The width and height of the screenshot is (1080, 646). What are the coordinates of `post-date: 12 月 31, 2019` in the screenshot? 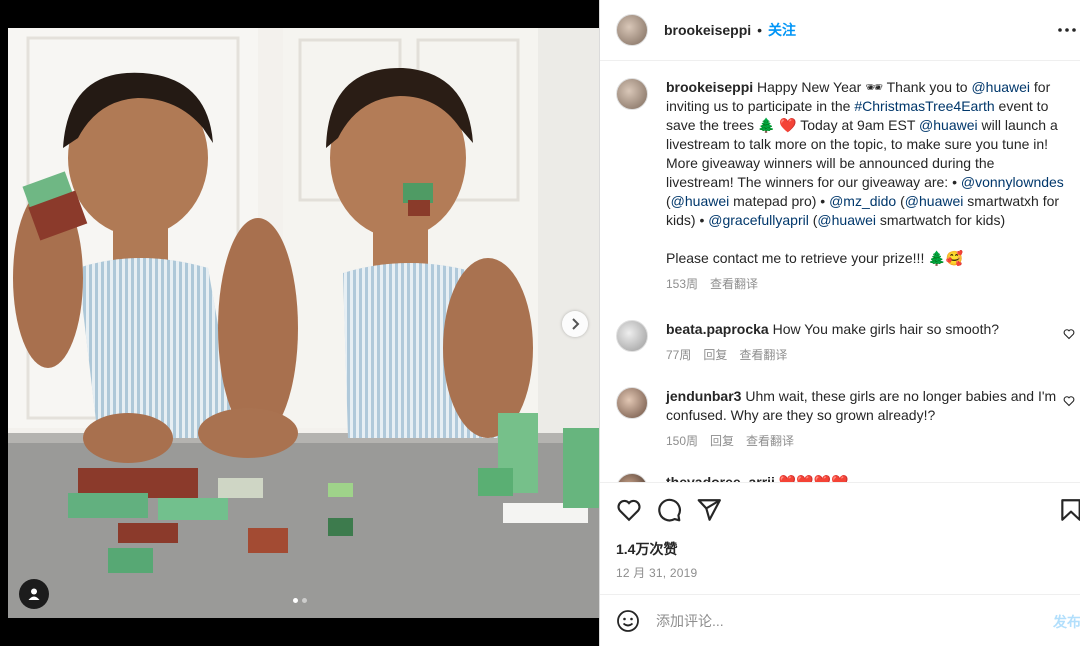 It's located at (657, 573).